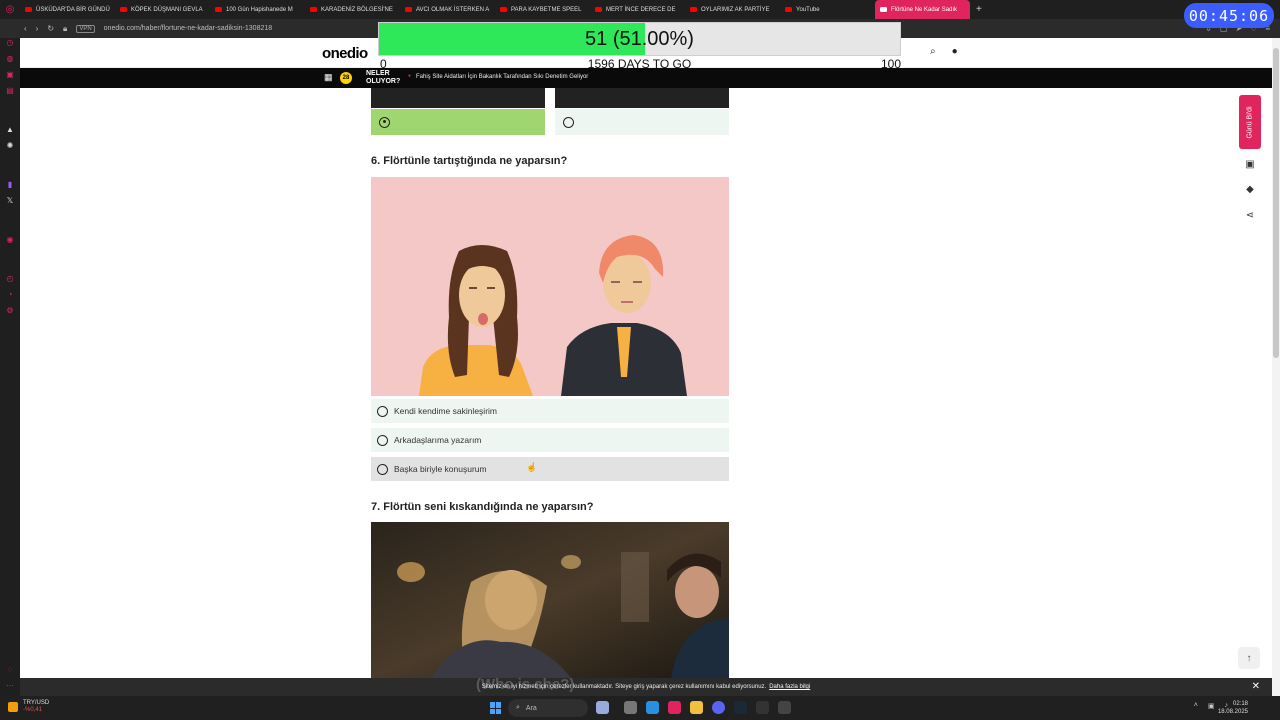  I want to click on browser-tab: OYLARIMIZ AK PARTİYE, so click(732, 9).